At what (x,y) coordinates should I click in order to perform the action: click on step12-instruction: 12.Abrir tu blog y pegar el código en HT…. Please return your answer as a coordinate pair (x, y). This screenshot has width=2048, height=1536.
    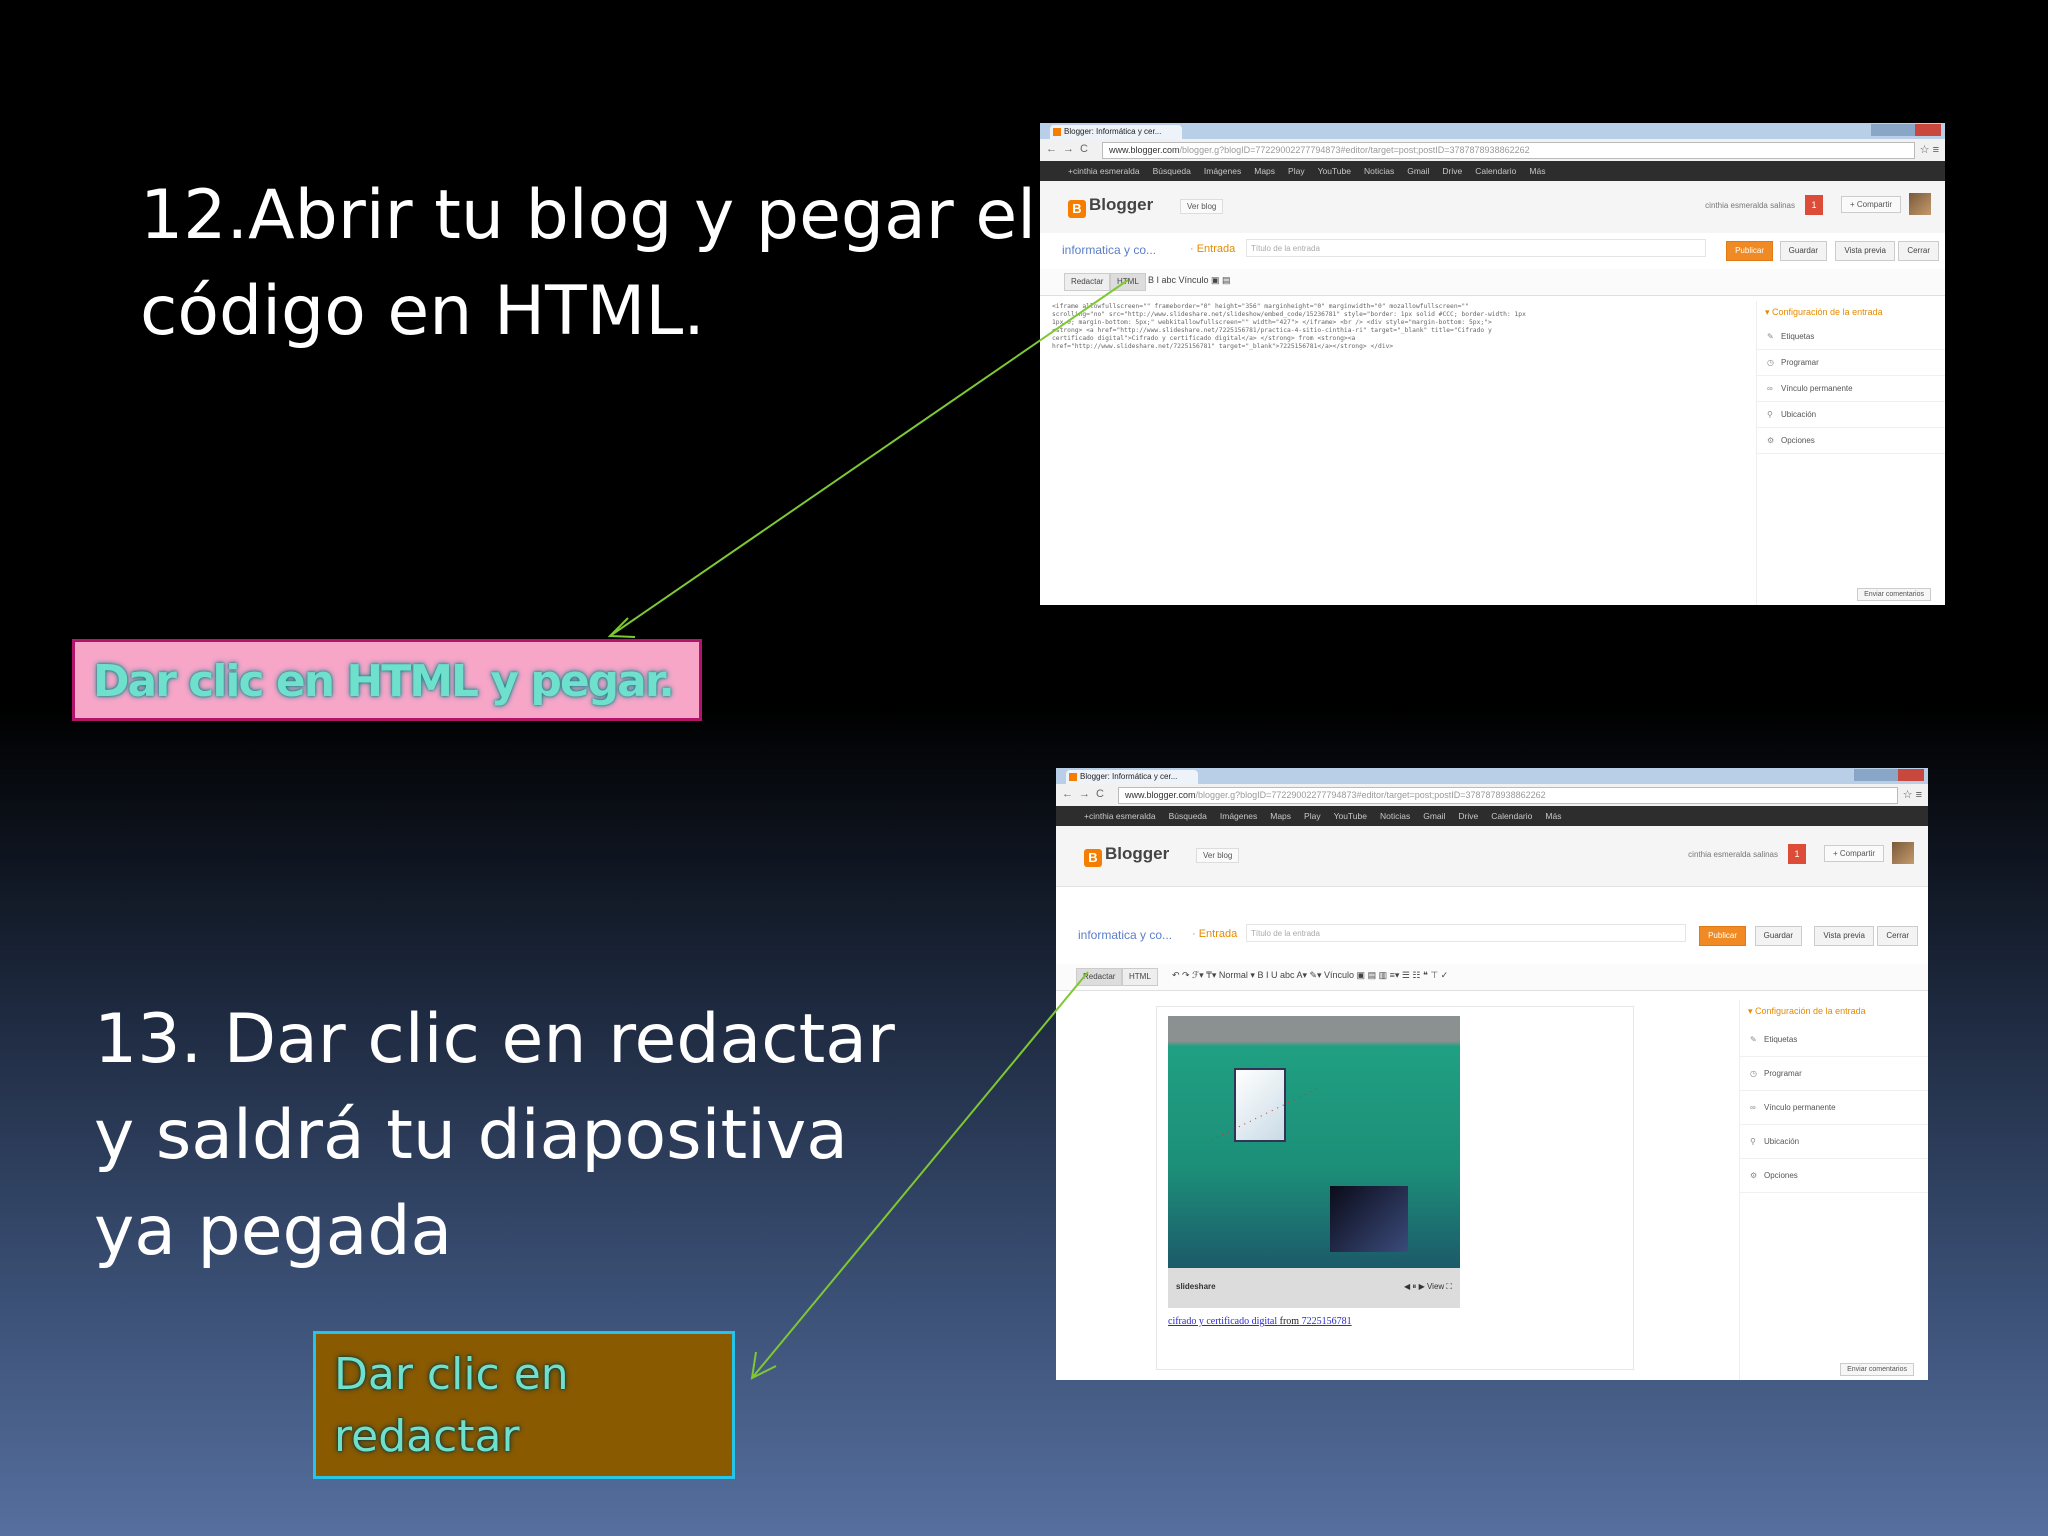
    Looking at the image, I should click on (588, 264).